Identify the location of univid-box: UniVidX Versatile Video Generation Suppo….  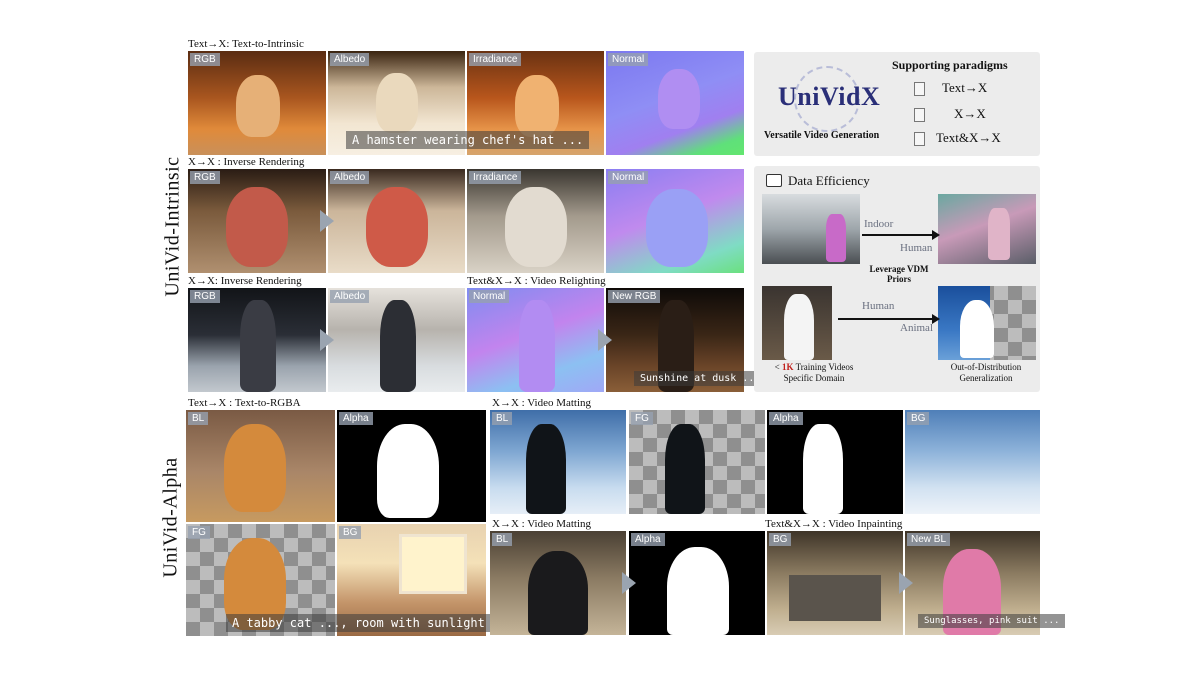
(897, 104).